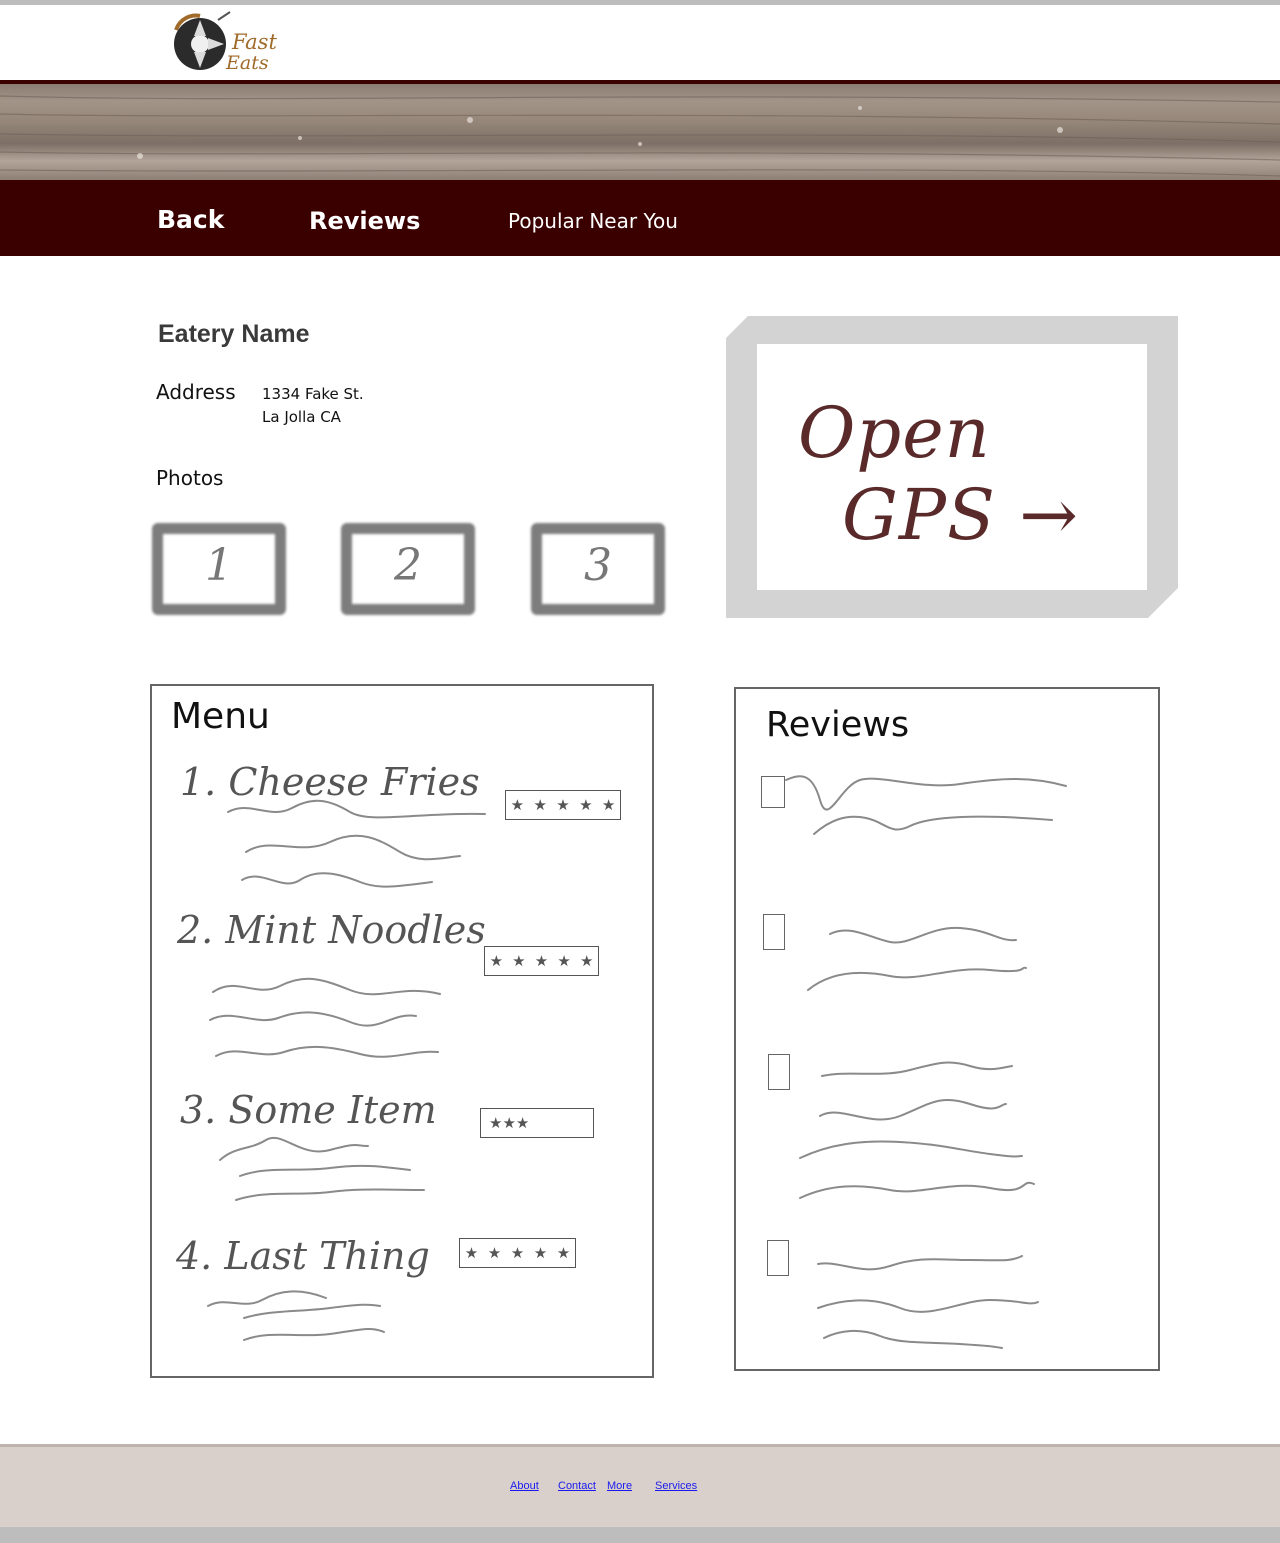 The width and height of the screenshot is (1280, 1543). What do you see at coordinates (190, 478) in the screenshot?
I see `photos-label: Photos` at bounding box center [190, 478].